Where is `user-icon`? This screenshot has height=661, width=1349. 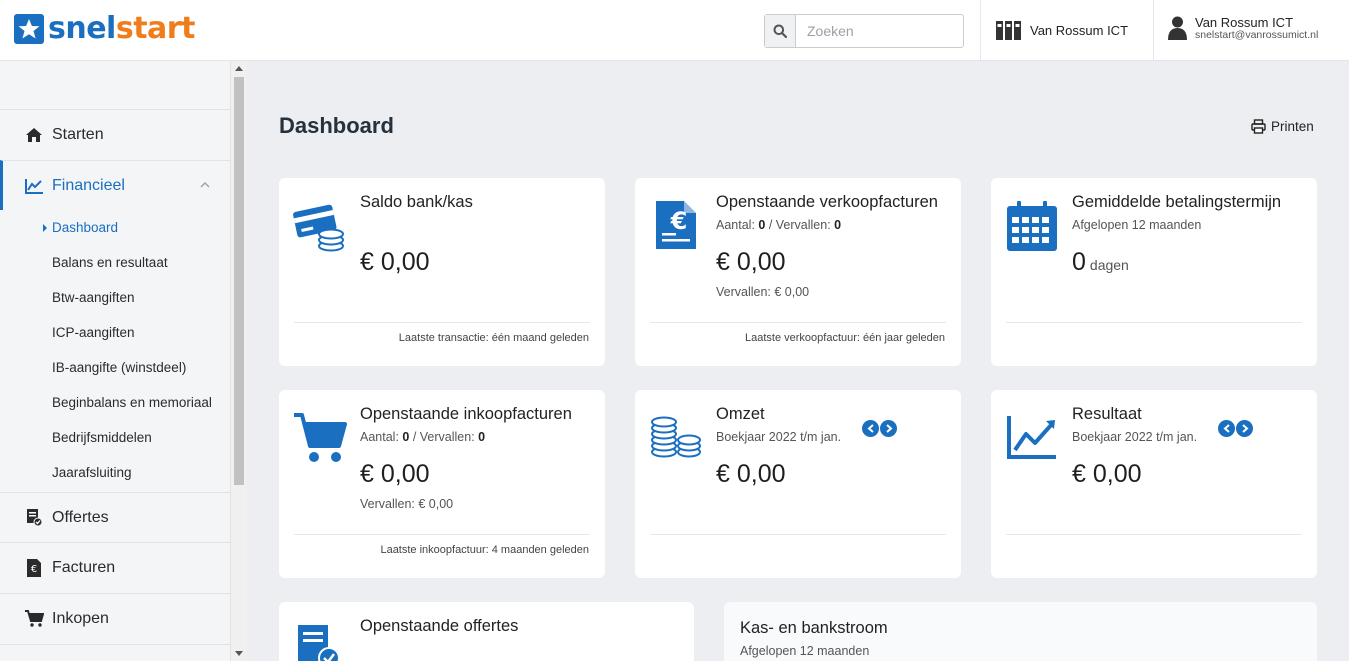 user-icon is located at coordinates (1177, 28).